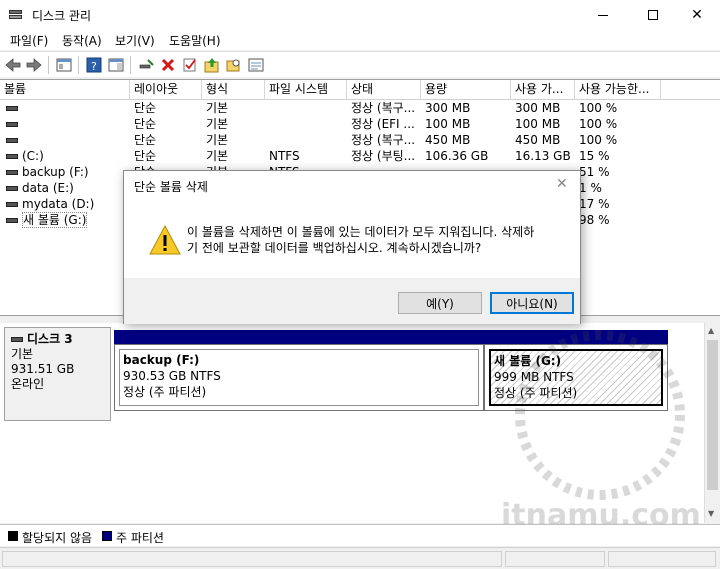  Describe the element at coordinates (34, 65) in the screenshot. I see `forward-icon` at that location.